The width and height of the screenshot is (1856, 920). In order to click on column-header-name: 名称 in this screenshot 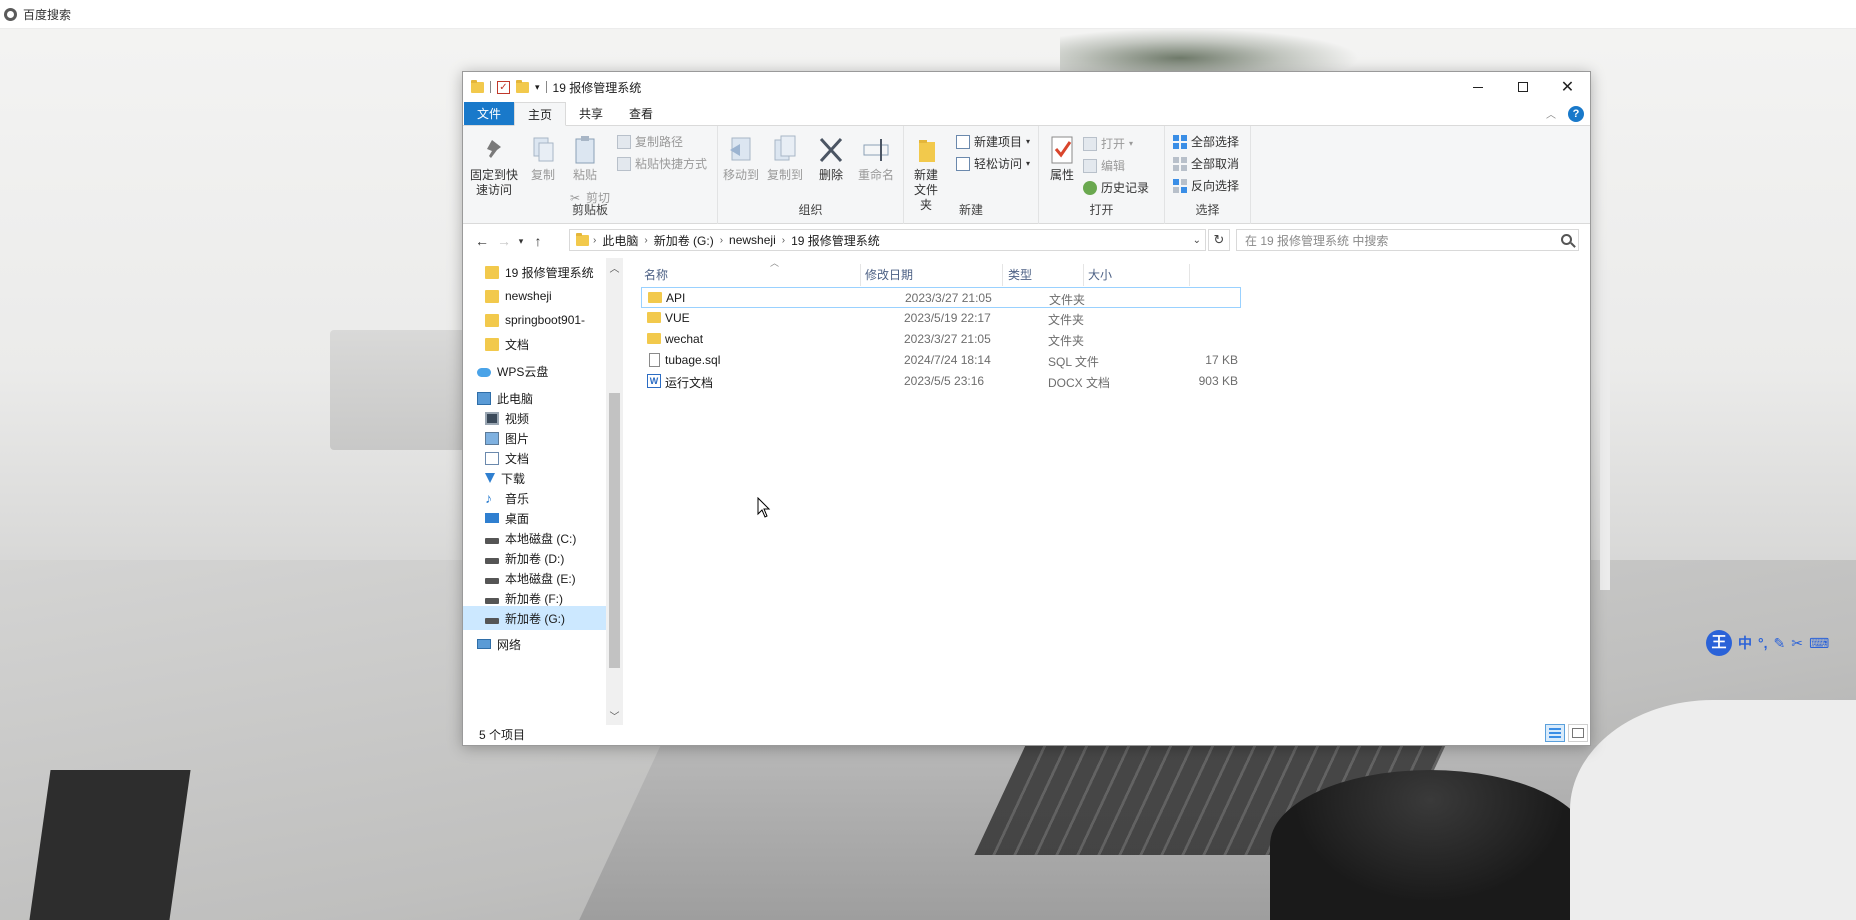, I will do `click(656, 274)`.